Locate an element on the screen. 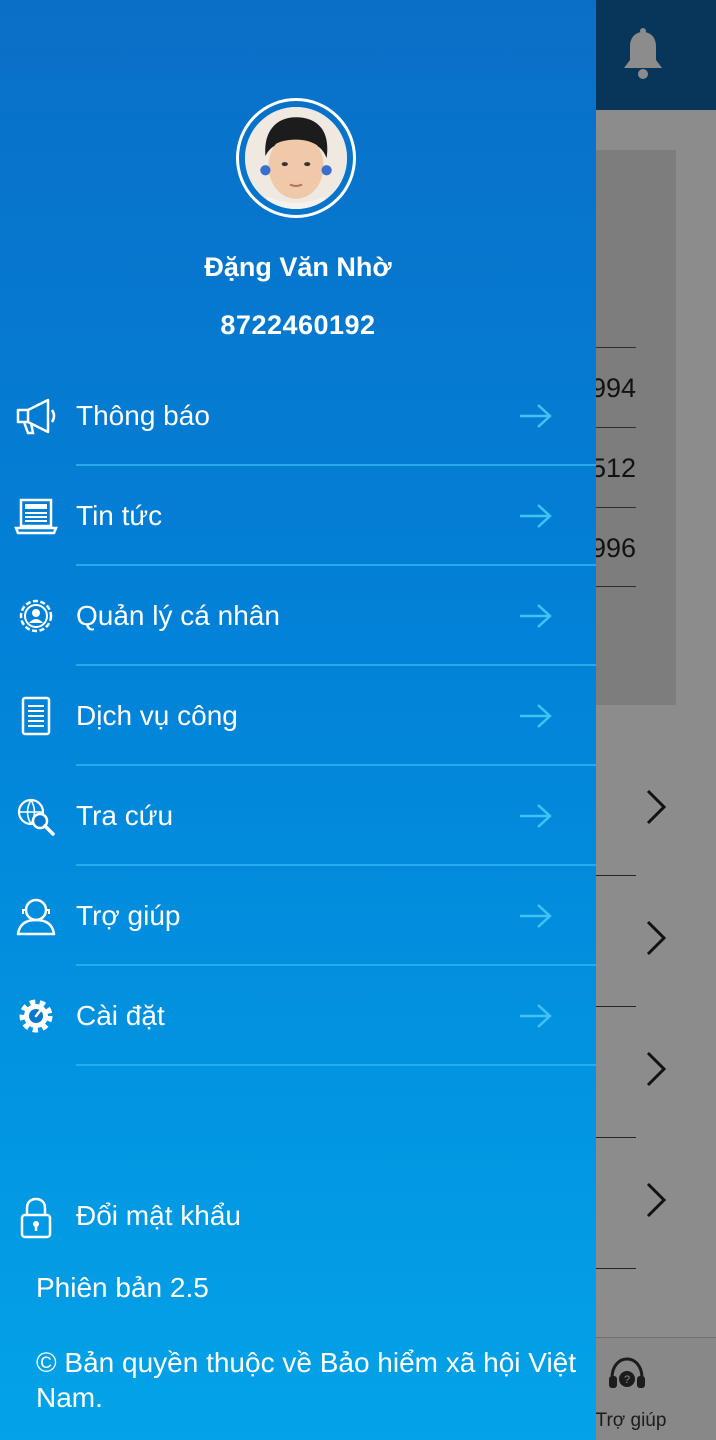  menu-item-personal-management: Quản lý cá nhân is located at coordinates (298, 616).